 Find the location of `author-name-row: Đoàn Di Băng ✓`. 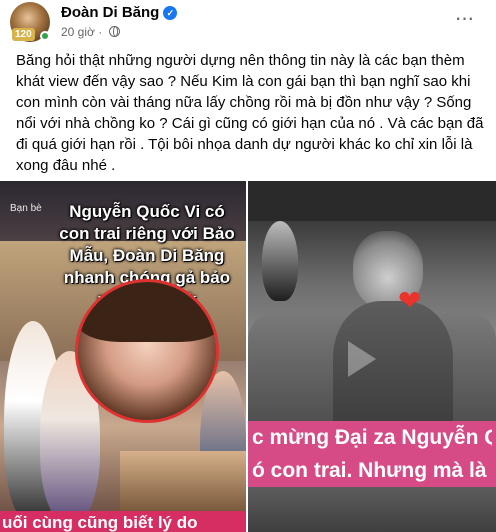

author-name-row: Đoàn Di Băng ✓ is located at coordinates (119, 12).